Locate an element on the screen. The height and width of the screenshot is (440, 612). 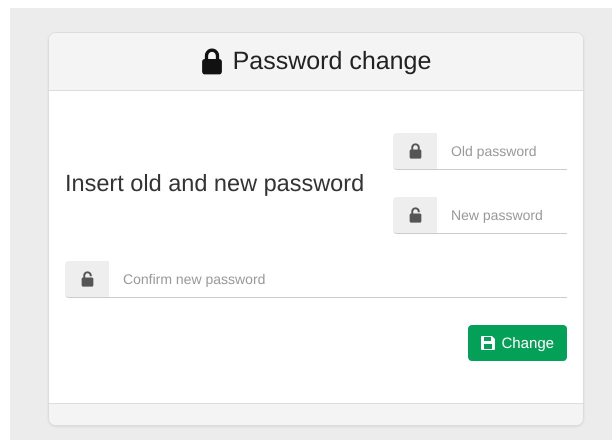
change-button: Change is located at coordinates (517, 343).